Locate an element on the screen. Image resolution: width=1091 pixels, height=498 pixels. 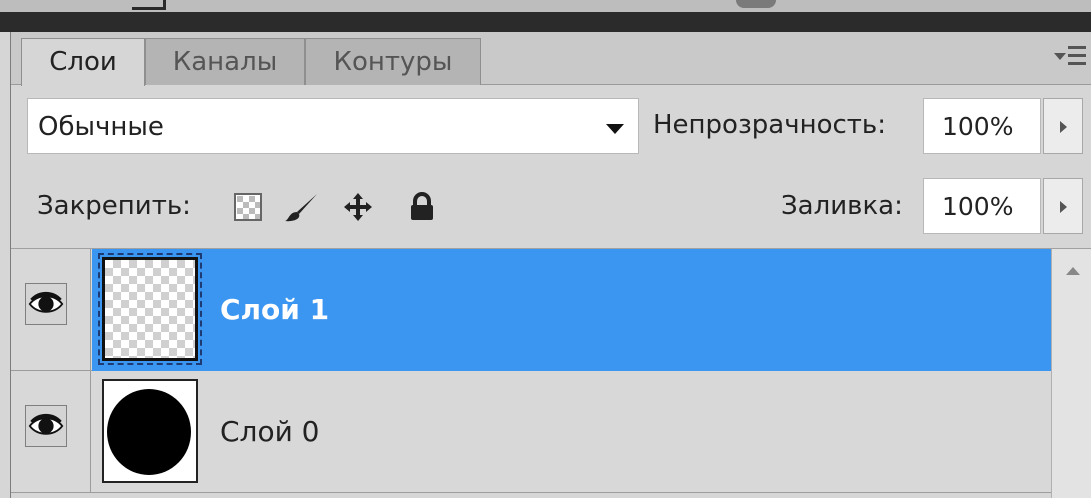
layer-name: Слой 0 is located at coordinates (270, 431).